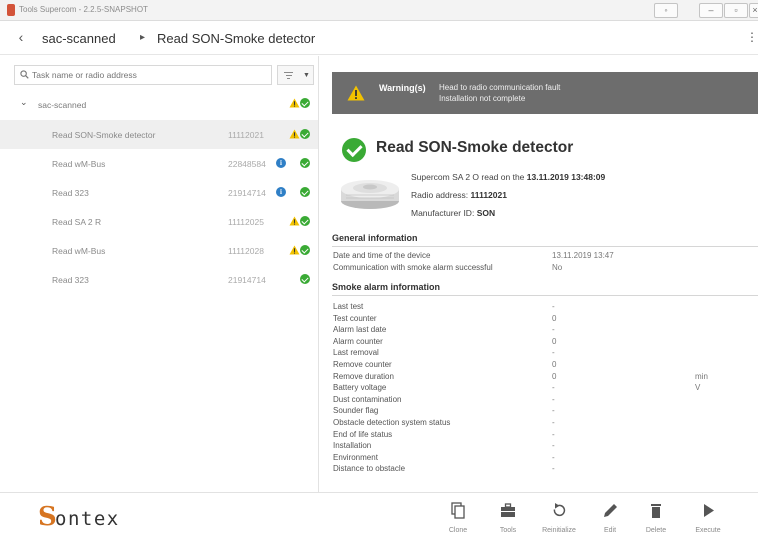  Describe the element at coordinates (352, 446) in the screenshot. I see `info-key: Installation` at that location.